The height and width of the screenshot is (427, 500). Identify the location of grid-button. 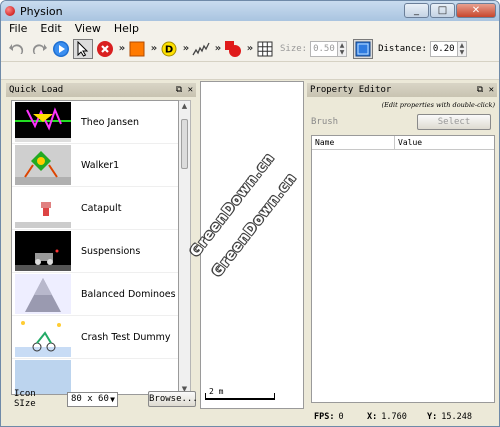
(265, 49).